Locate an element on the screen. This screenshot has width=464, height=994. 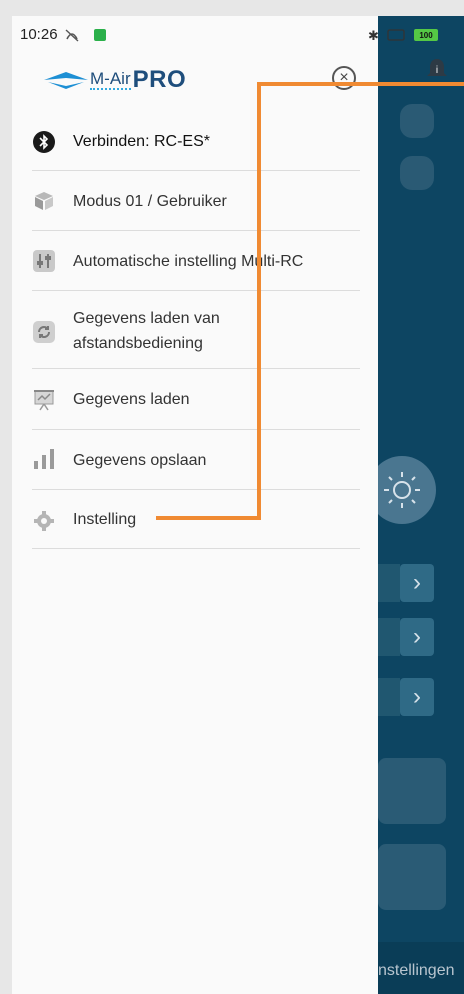
menu-item-label: Gegevens laden is located at coordinates (131, 399).